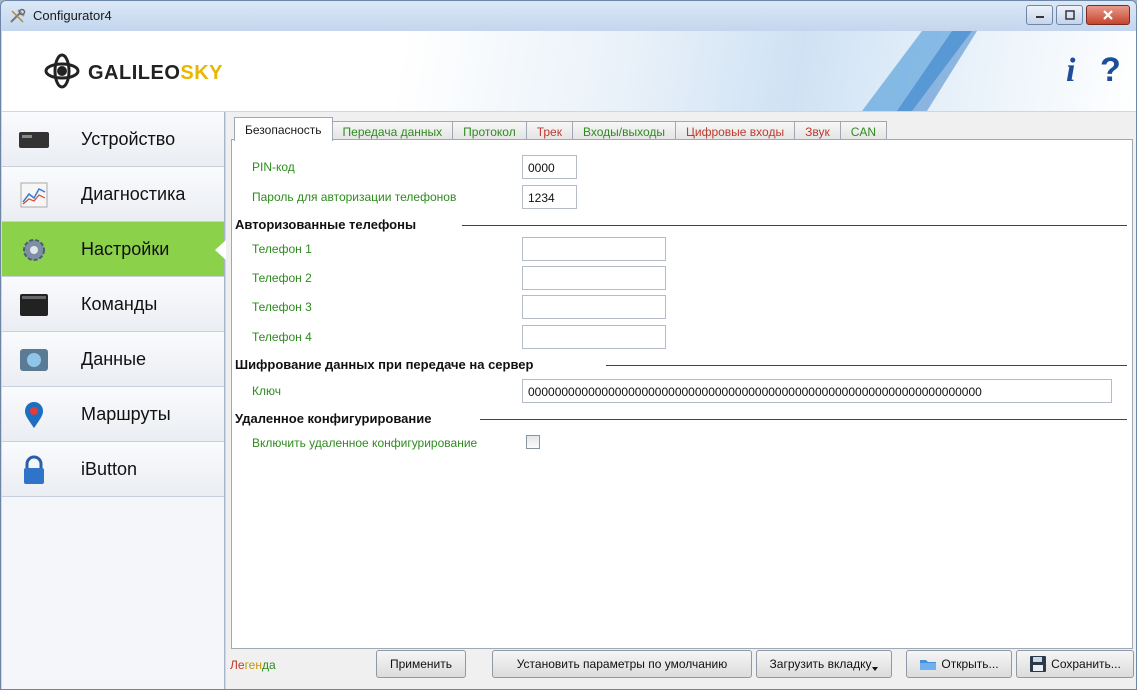 The width and height of the screenshot is (1137, 690). I want to click on sidebar-item-settings: Настройки, so click(114, 249).